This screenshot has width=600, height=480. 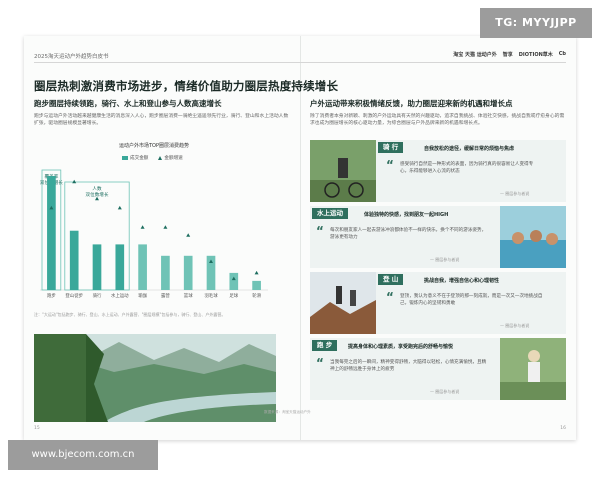 What do you see at coordinates (401, 347) in the screenshot?
I see `card-subtitle-running: 提高身体和心理素质，享受跑完后的舒畅与愉悦` at bounding box center [401, 347].